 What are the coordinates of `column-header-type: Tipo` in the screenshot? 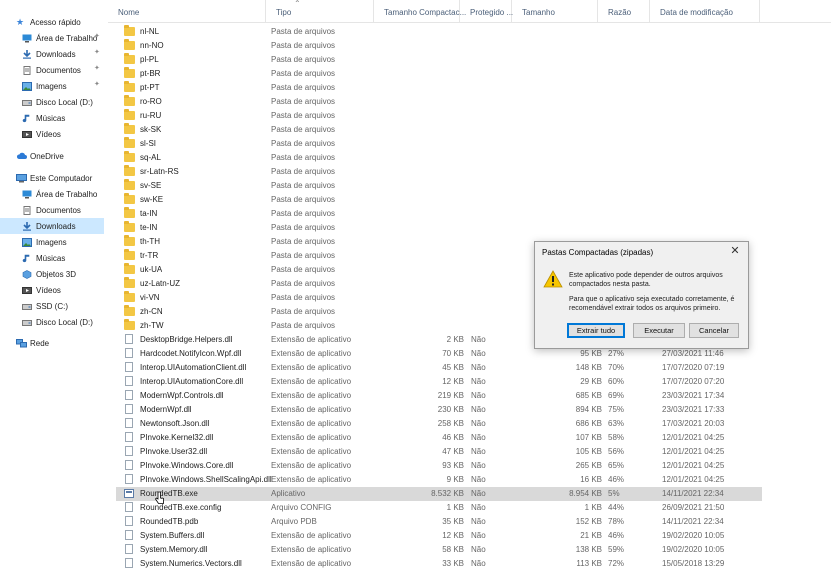 It's located at (320, 11).